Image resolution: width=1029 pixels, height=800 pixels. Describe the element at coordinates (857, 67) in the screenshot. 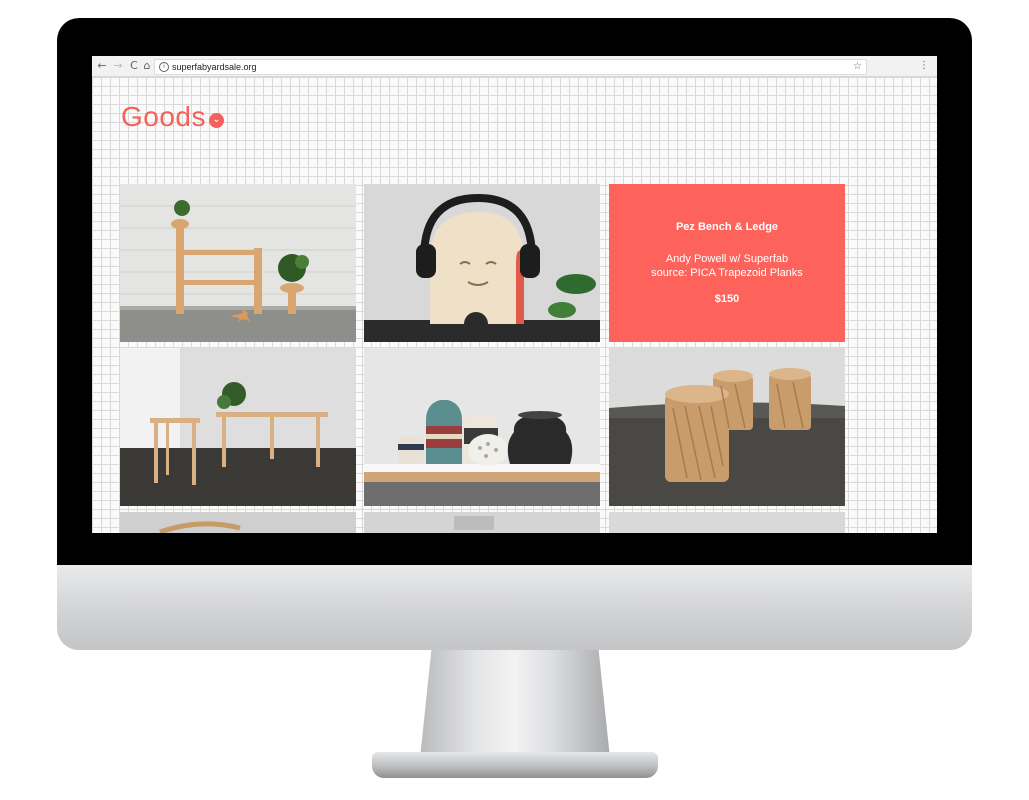

I see `star-icon: ☆` at that location.